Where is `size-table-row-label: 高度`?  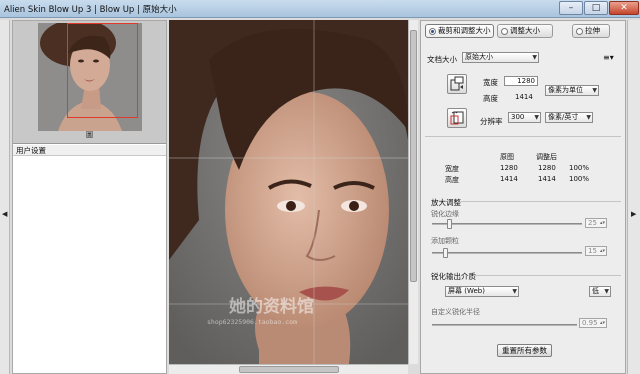 size-table-row-label: 高度 is located at coordinates (452, 180).